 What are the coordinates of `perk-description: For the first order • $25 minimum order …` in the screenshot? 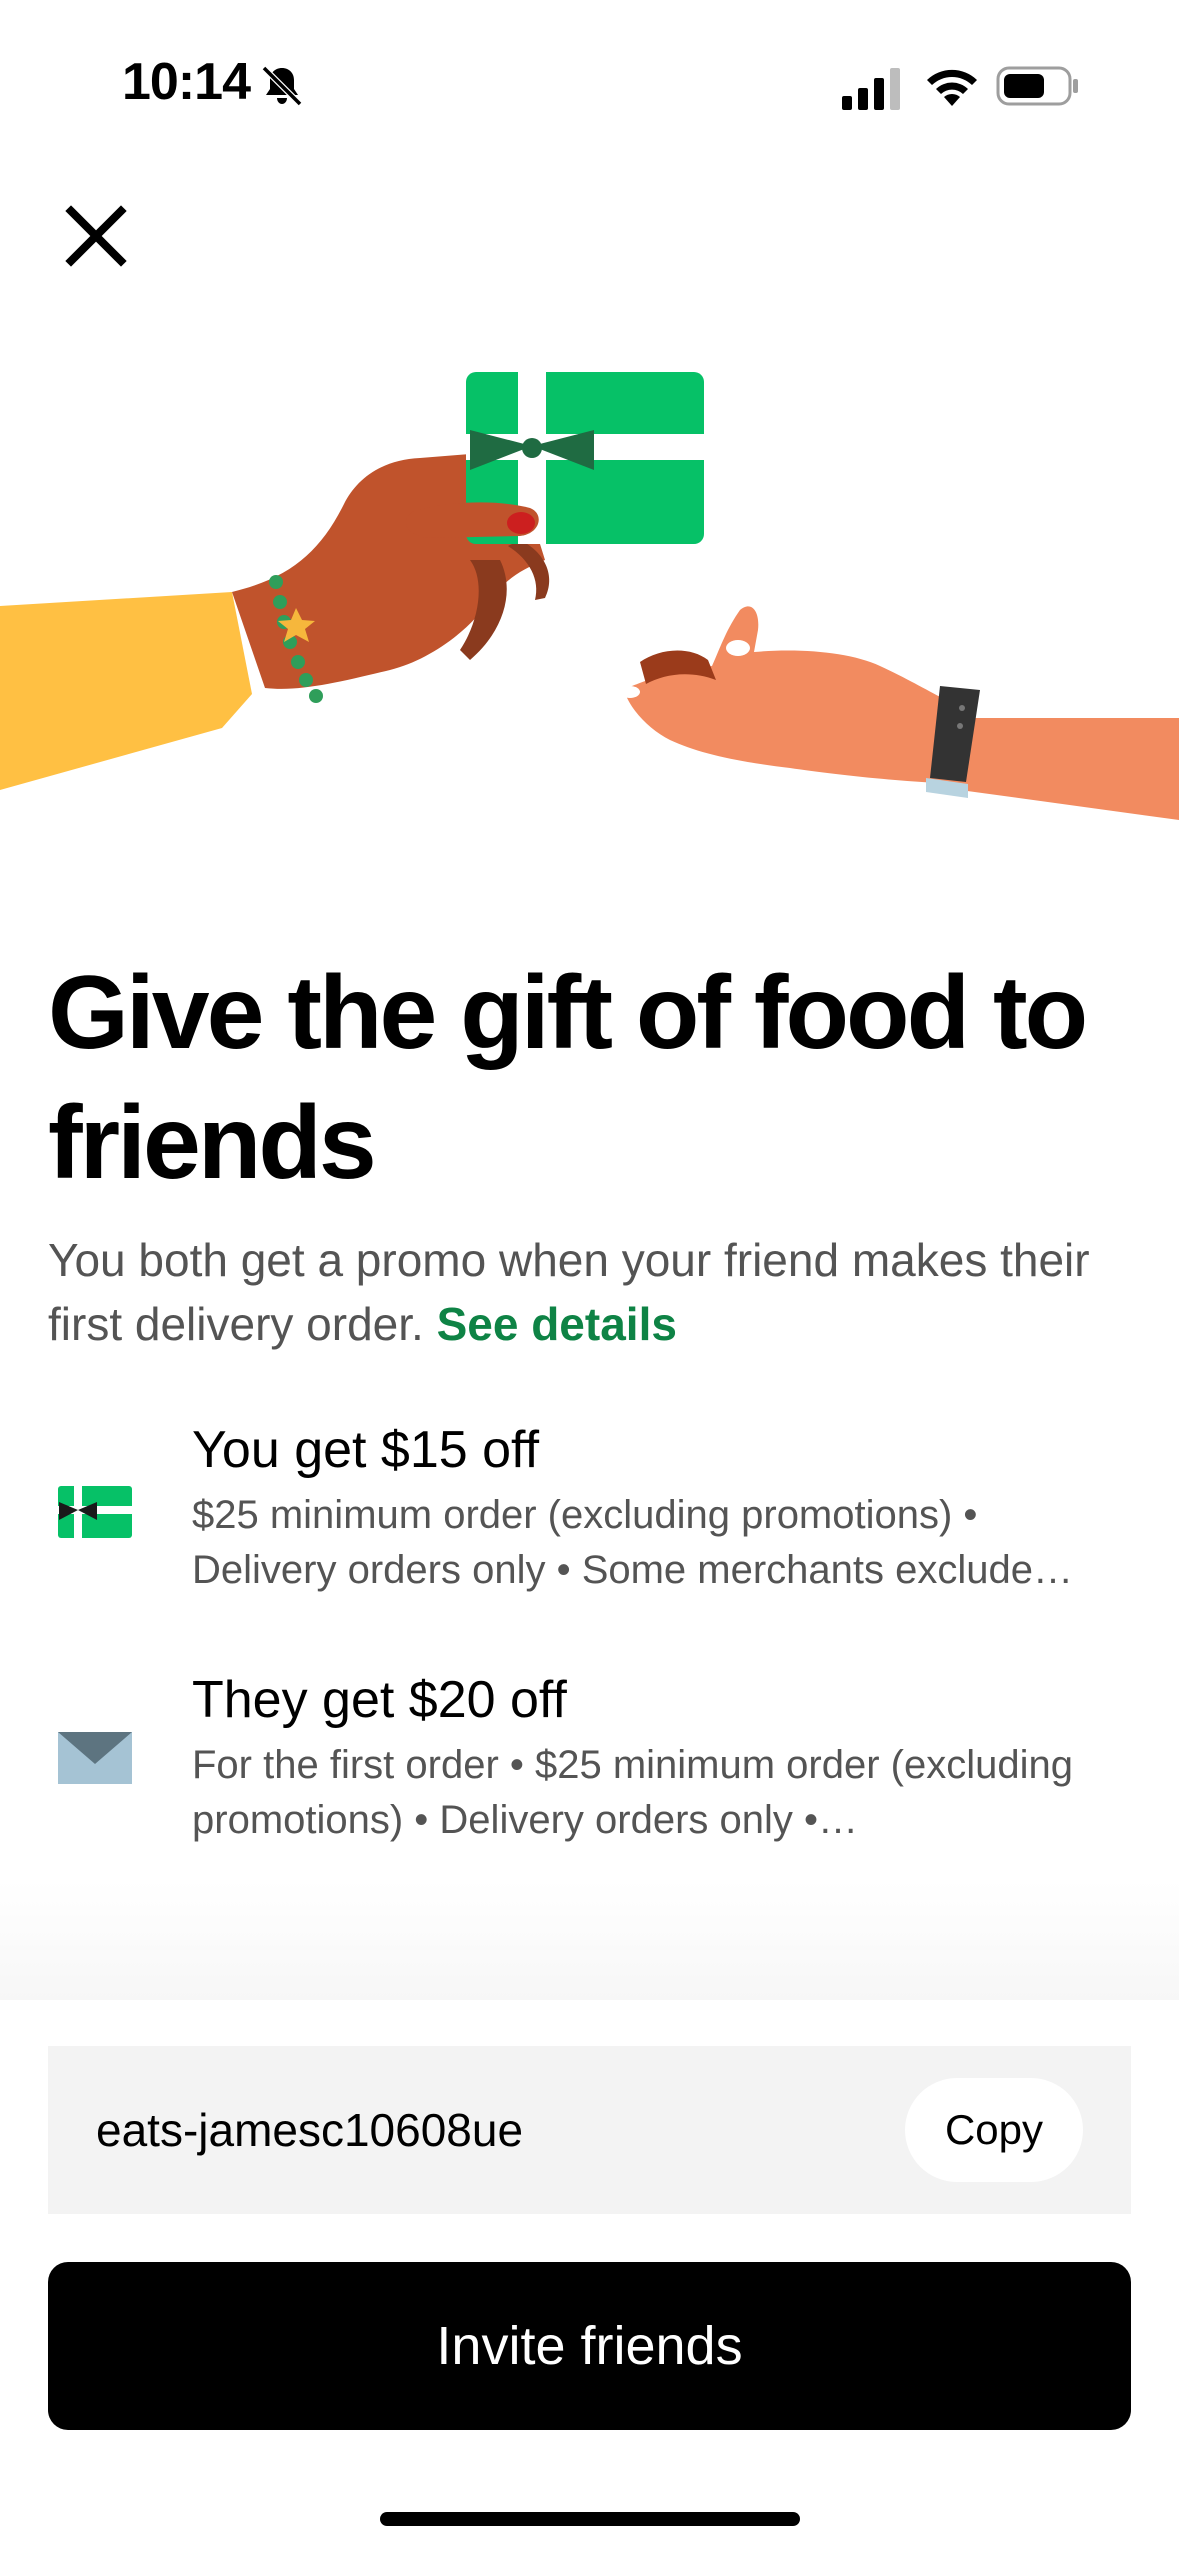 It's located at (632, 1792).